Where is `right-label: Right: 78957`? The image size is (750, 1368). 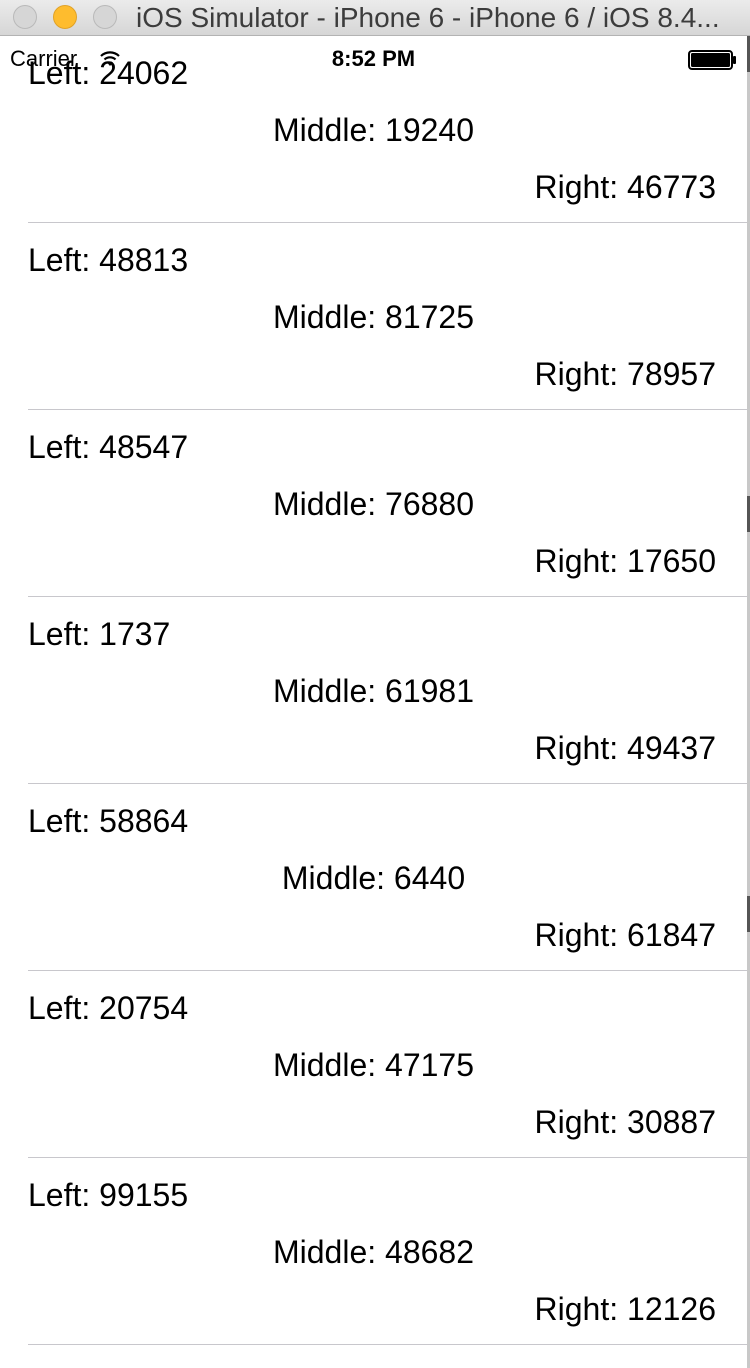 right-label: Right: 78957 is located at coordinates (625, 374).